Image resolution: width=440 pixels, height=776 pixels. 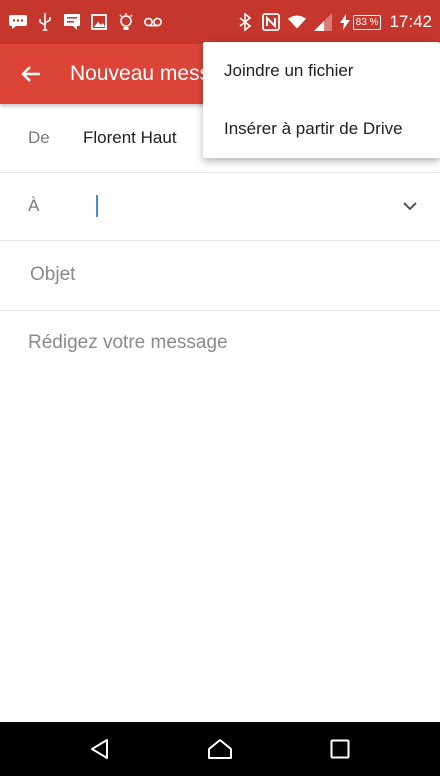 I want to click on square-recents-icon, so click(x=340, y=749).